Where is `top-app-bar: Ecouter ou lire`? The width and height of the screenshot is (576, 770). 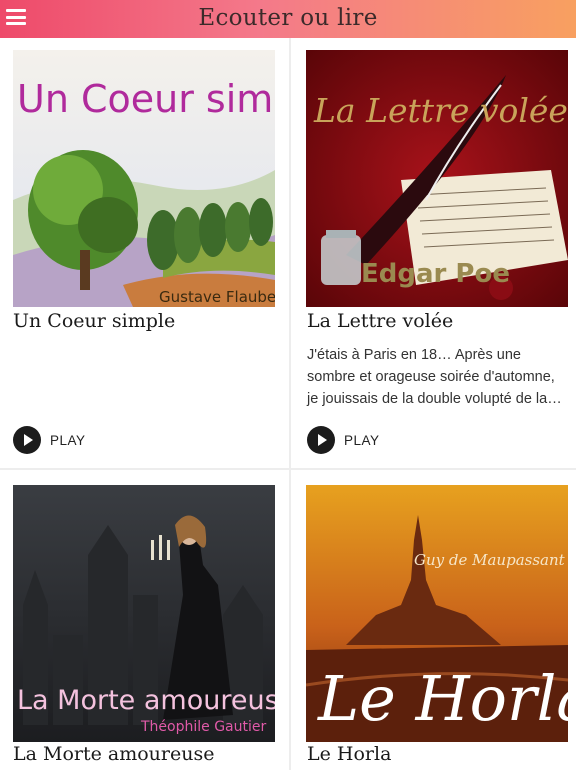 top-app-bar: Ecouter ou lire is located at coordinates (288, 19).